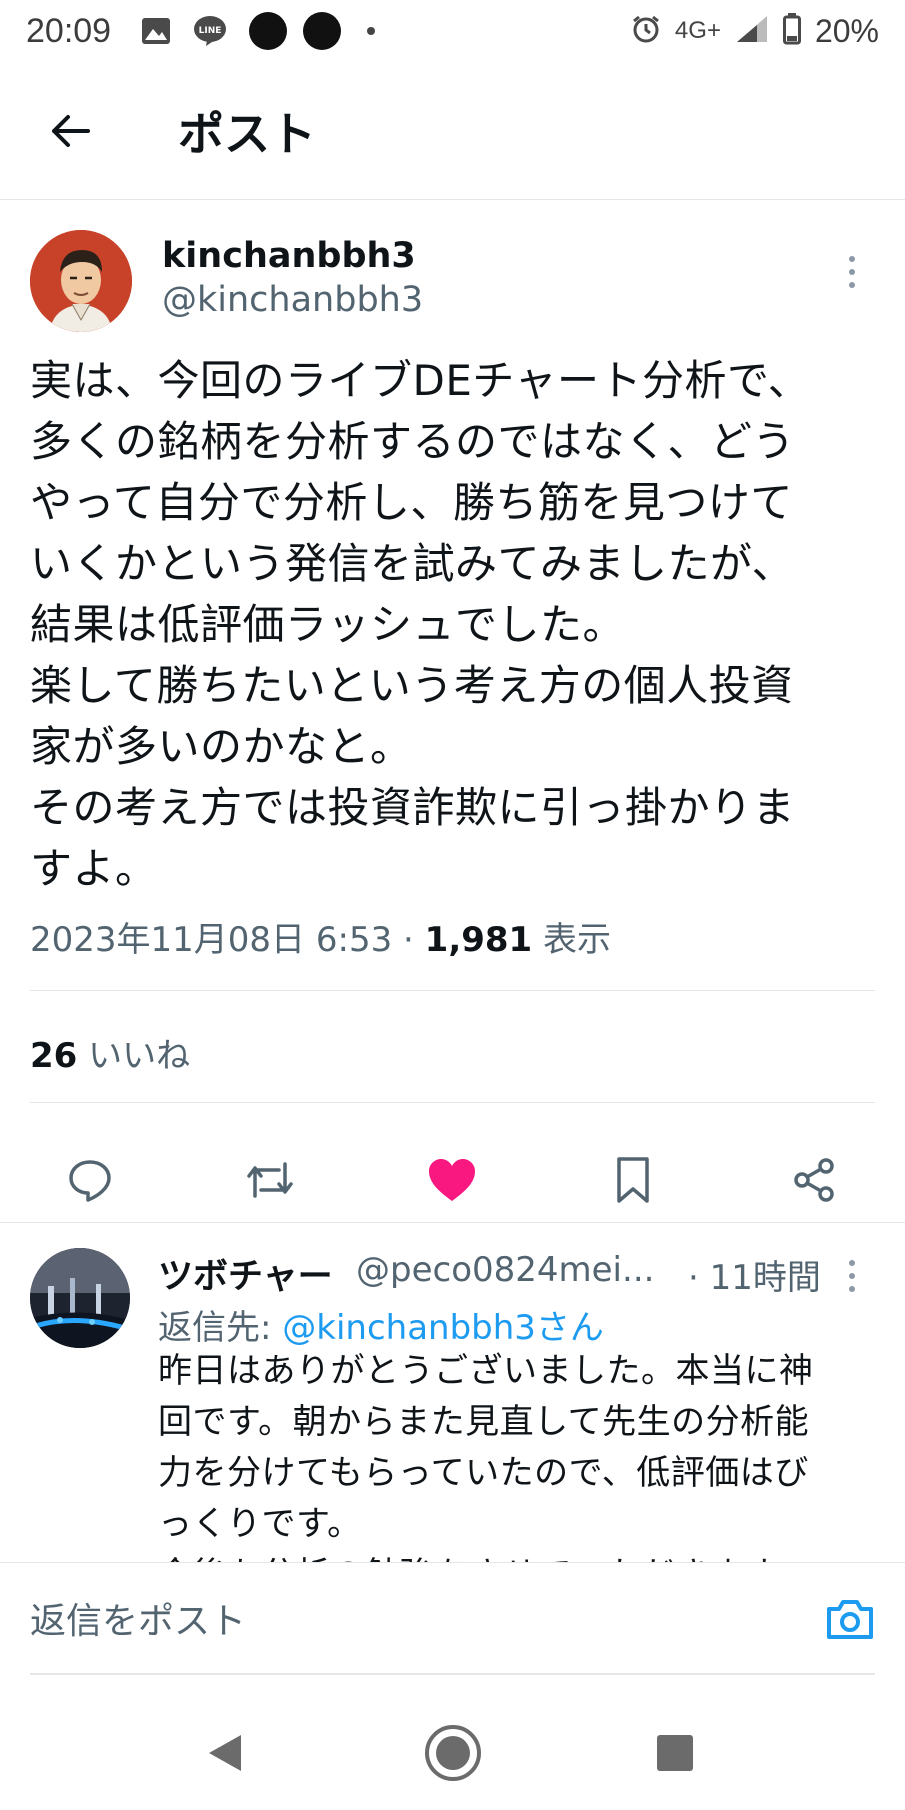  What do you see at coordinates (452, 31) in the screenshot?
I see `status-bar: 20:09 LINE 4G+ 20%` at bounding box center [452, 31].